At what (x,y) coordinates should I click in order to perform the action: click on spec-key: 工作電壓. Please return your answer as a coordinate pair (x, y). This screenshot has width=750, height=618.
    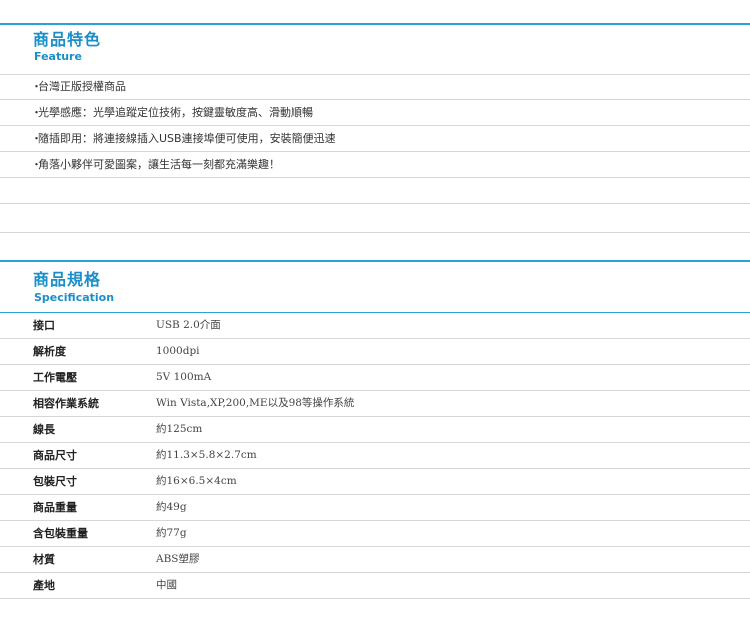
    Looking at the image, I should click on (55, 377).